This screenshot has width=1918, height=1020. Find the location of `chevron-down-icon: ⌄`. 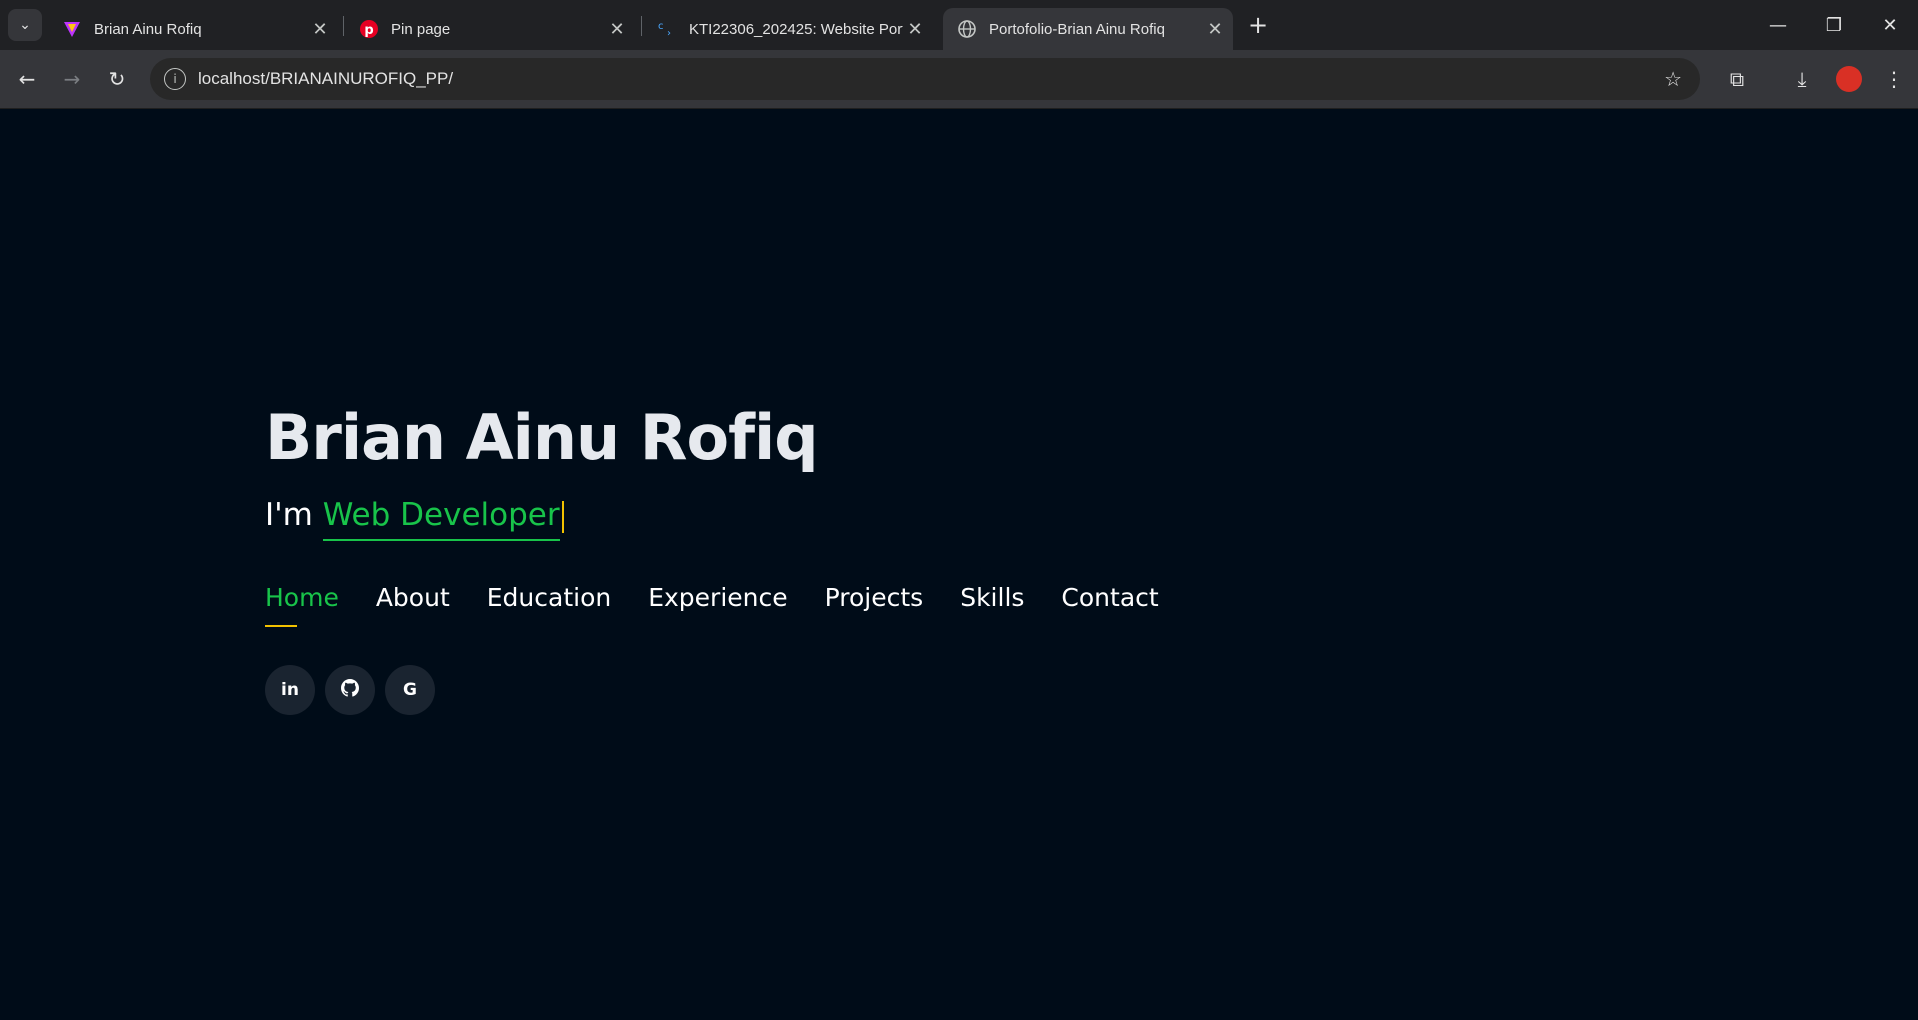

chevron-down-icon: ⌄ is located at coordinates (25, 25).